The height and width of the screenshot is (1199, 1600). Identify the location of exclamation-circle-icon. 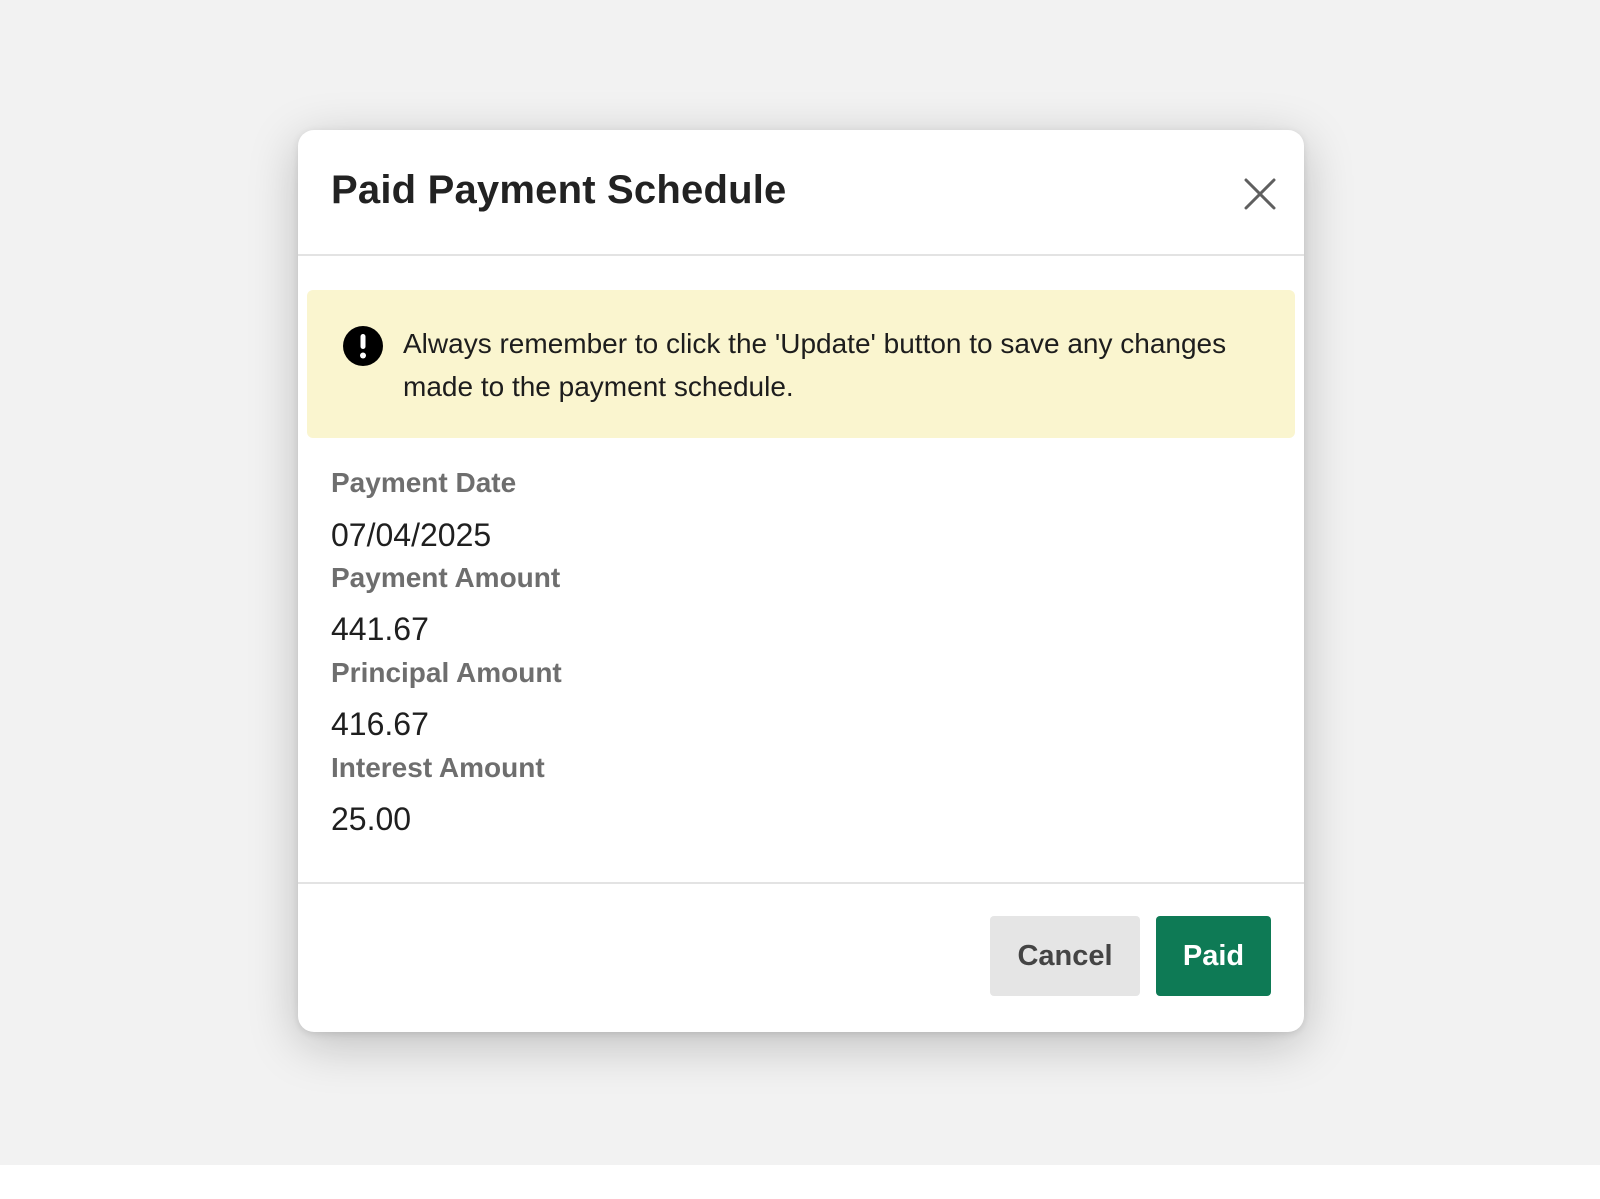
(363, 346).